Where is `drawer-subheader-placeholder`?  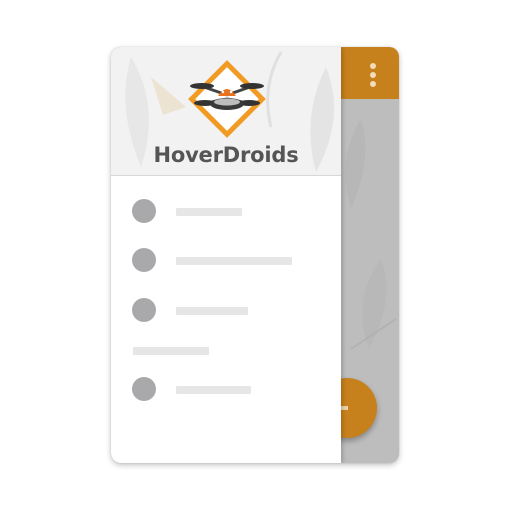
drawer-subheader-placeholder is located at coordinates (171, 351).